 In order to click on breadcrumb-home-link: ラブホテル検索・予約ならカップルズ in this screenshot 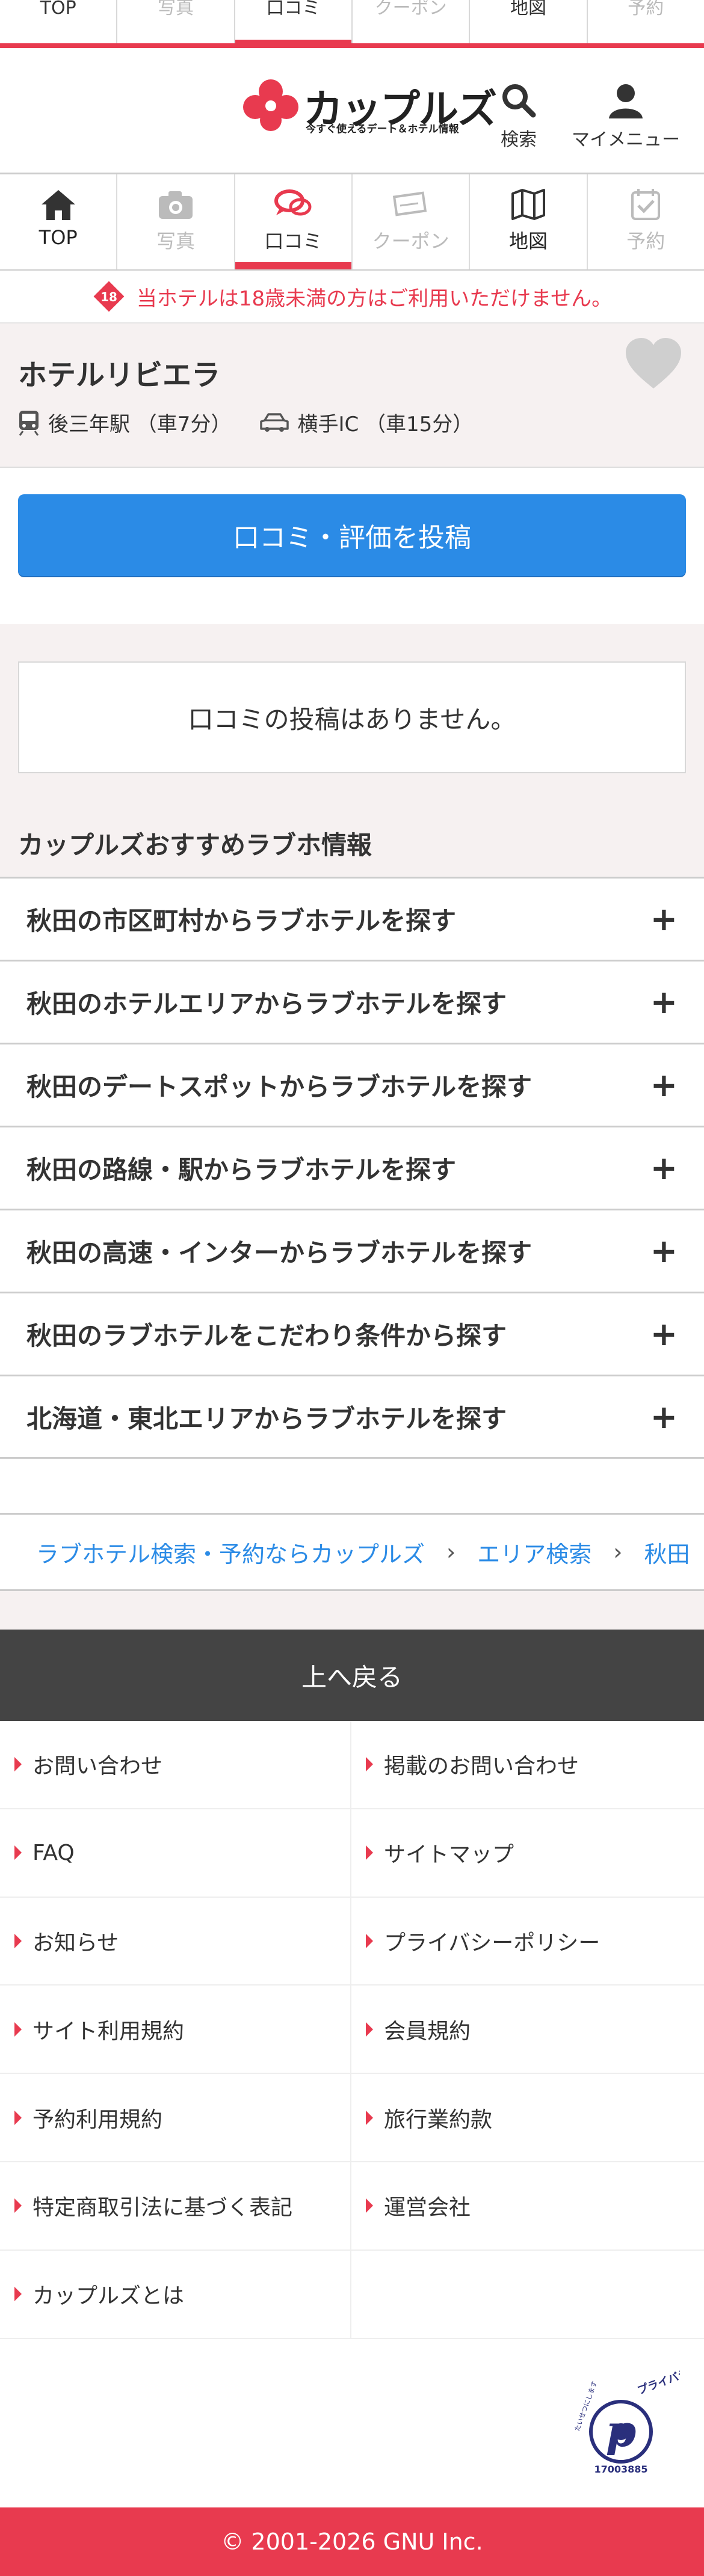, I will do `click(230, 1552)`.